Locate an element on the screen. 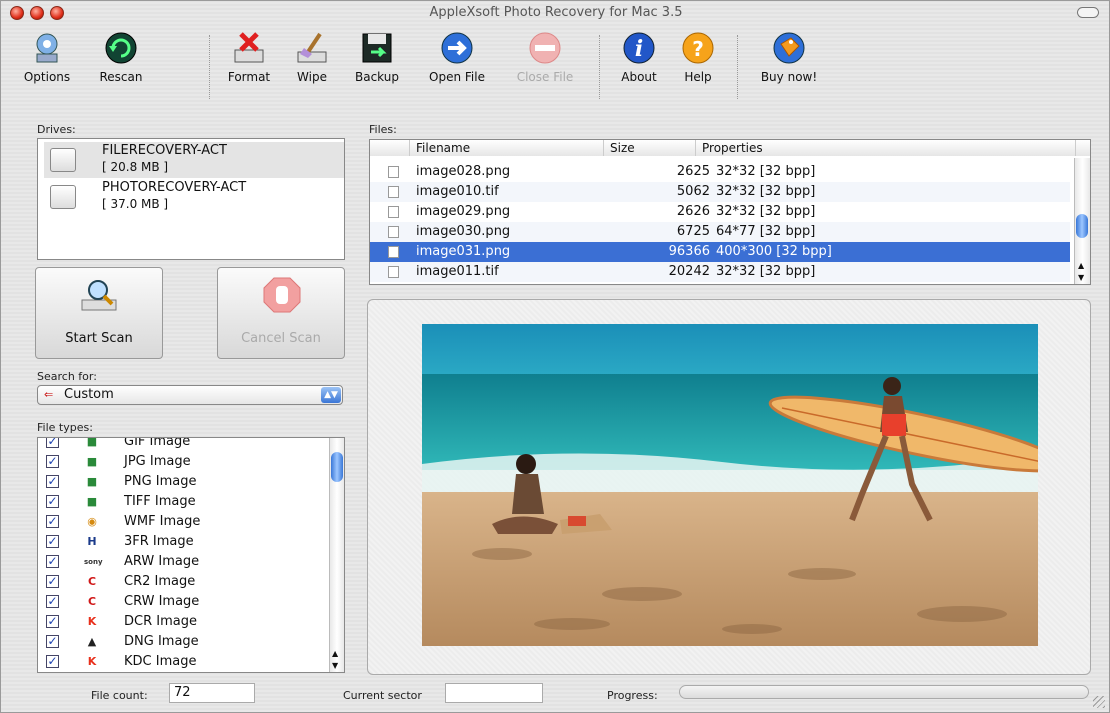 The height and width of the screenshot is (713, 1110). file-properties: 400*300 [32 bpp] is located at coordinates (774, 251).